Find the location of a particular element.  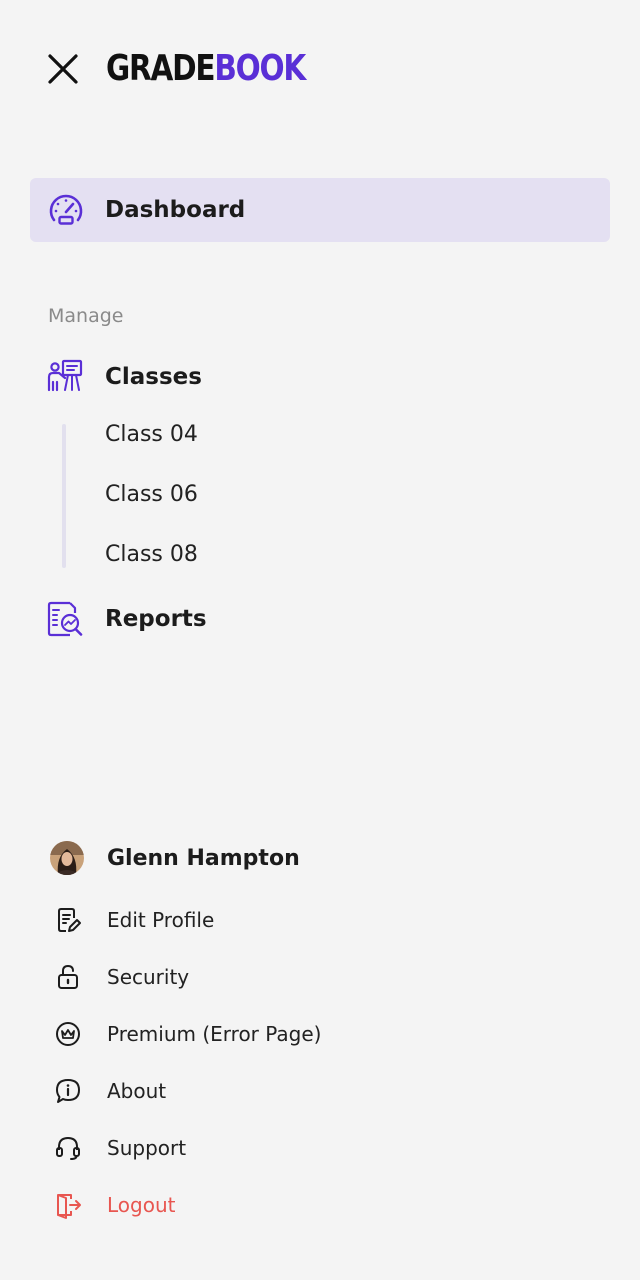

menu-item-label: Edit Profile is located at coordinates (161, 920).